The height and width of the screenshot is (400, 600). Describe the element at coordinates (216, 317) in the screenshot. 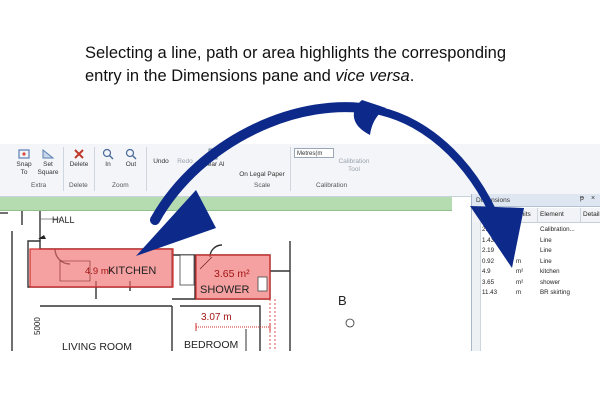

I see `length-value: 3.07 m` at that location.